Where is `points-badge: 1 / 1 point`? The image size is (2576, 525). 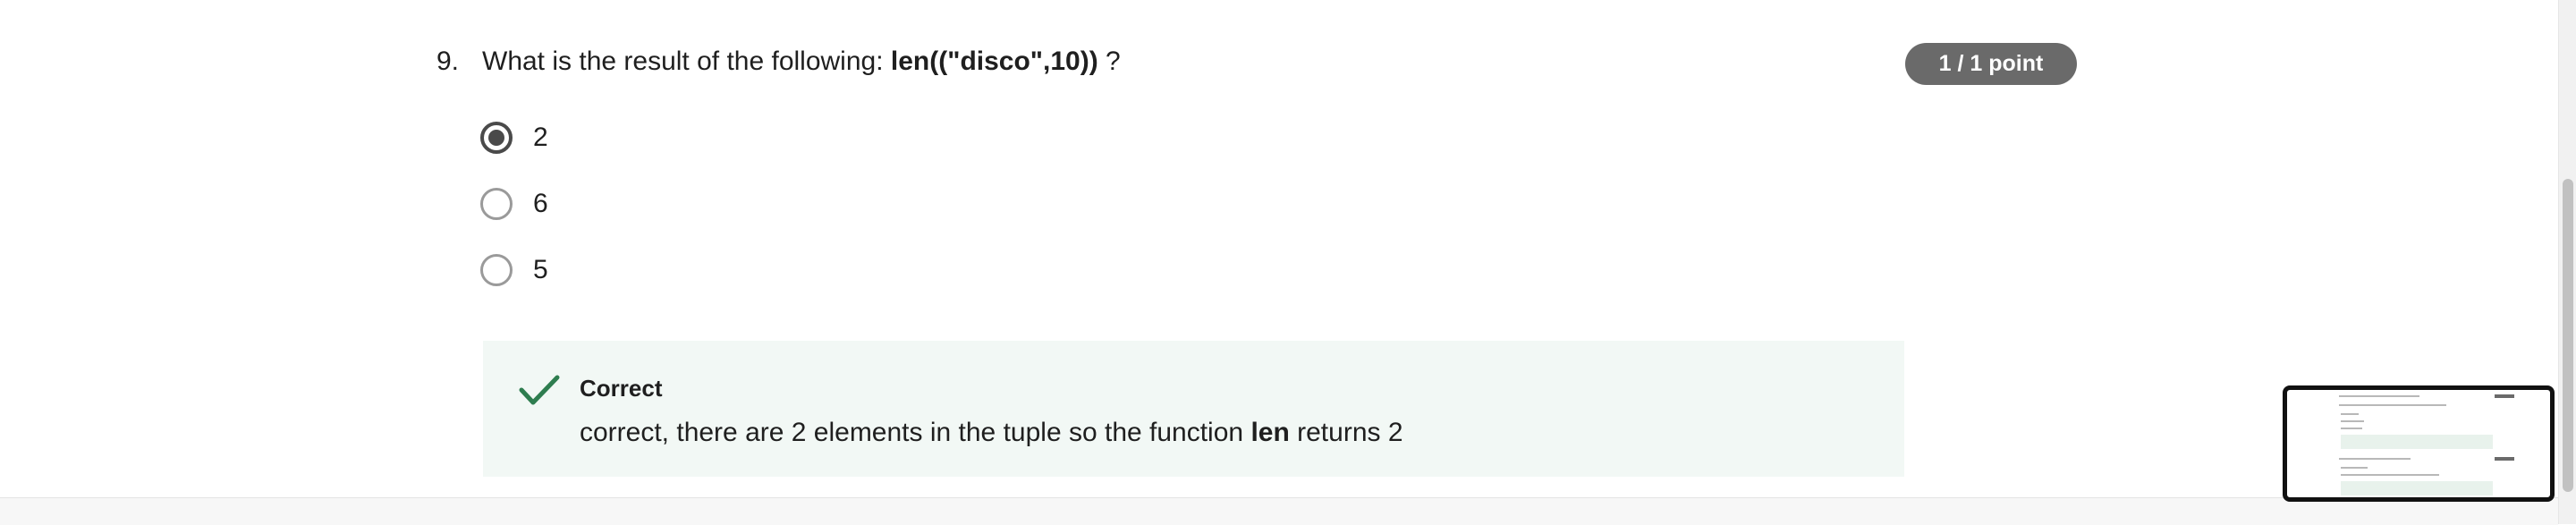
points-badge: 1 / 1 point is located at coordinates (1991, 64).